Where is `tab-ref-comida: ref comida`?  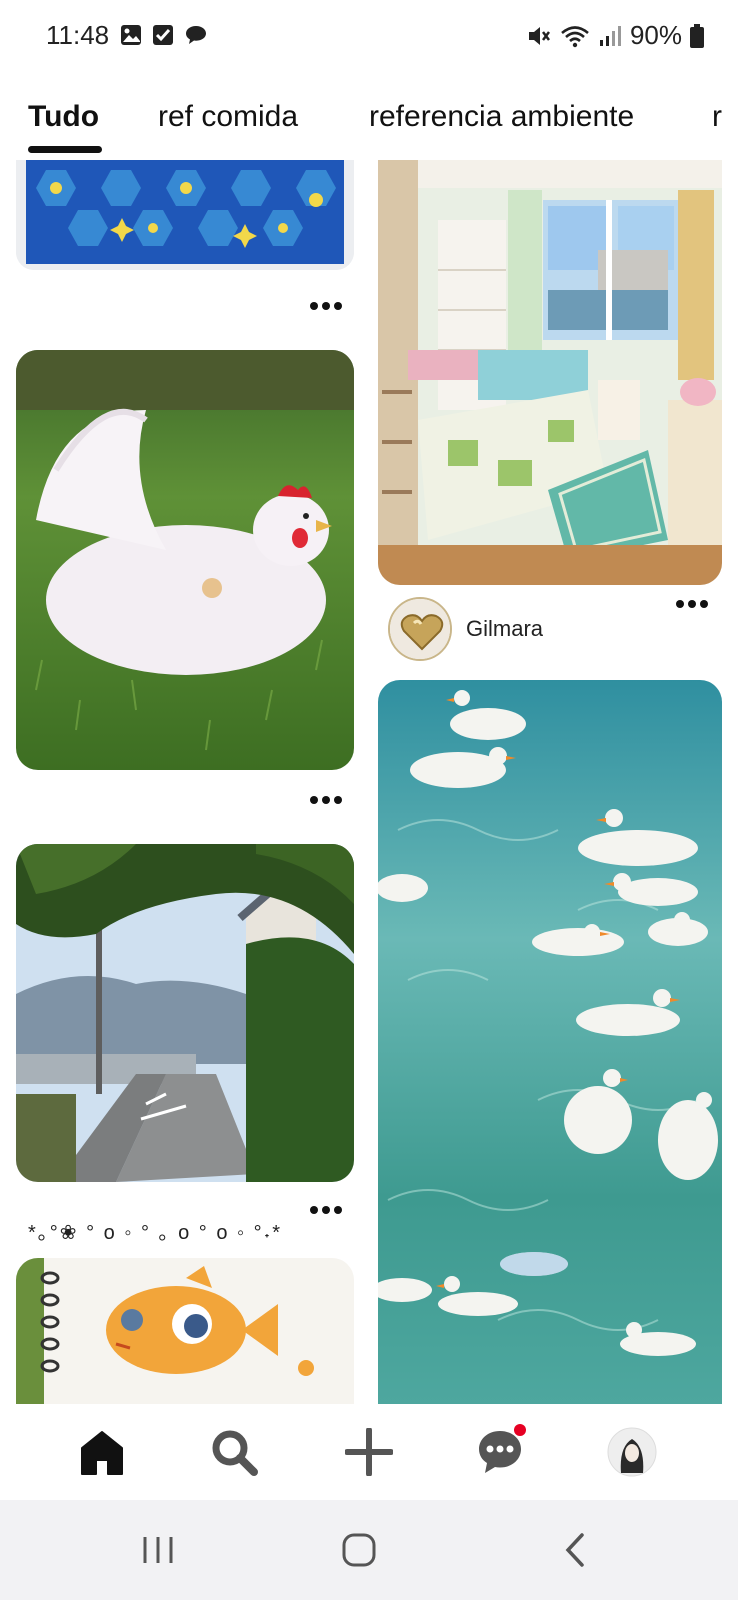
tab-ref-comida: ref comida is located at coordinates (228, 117).